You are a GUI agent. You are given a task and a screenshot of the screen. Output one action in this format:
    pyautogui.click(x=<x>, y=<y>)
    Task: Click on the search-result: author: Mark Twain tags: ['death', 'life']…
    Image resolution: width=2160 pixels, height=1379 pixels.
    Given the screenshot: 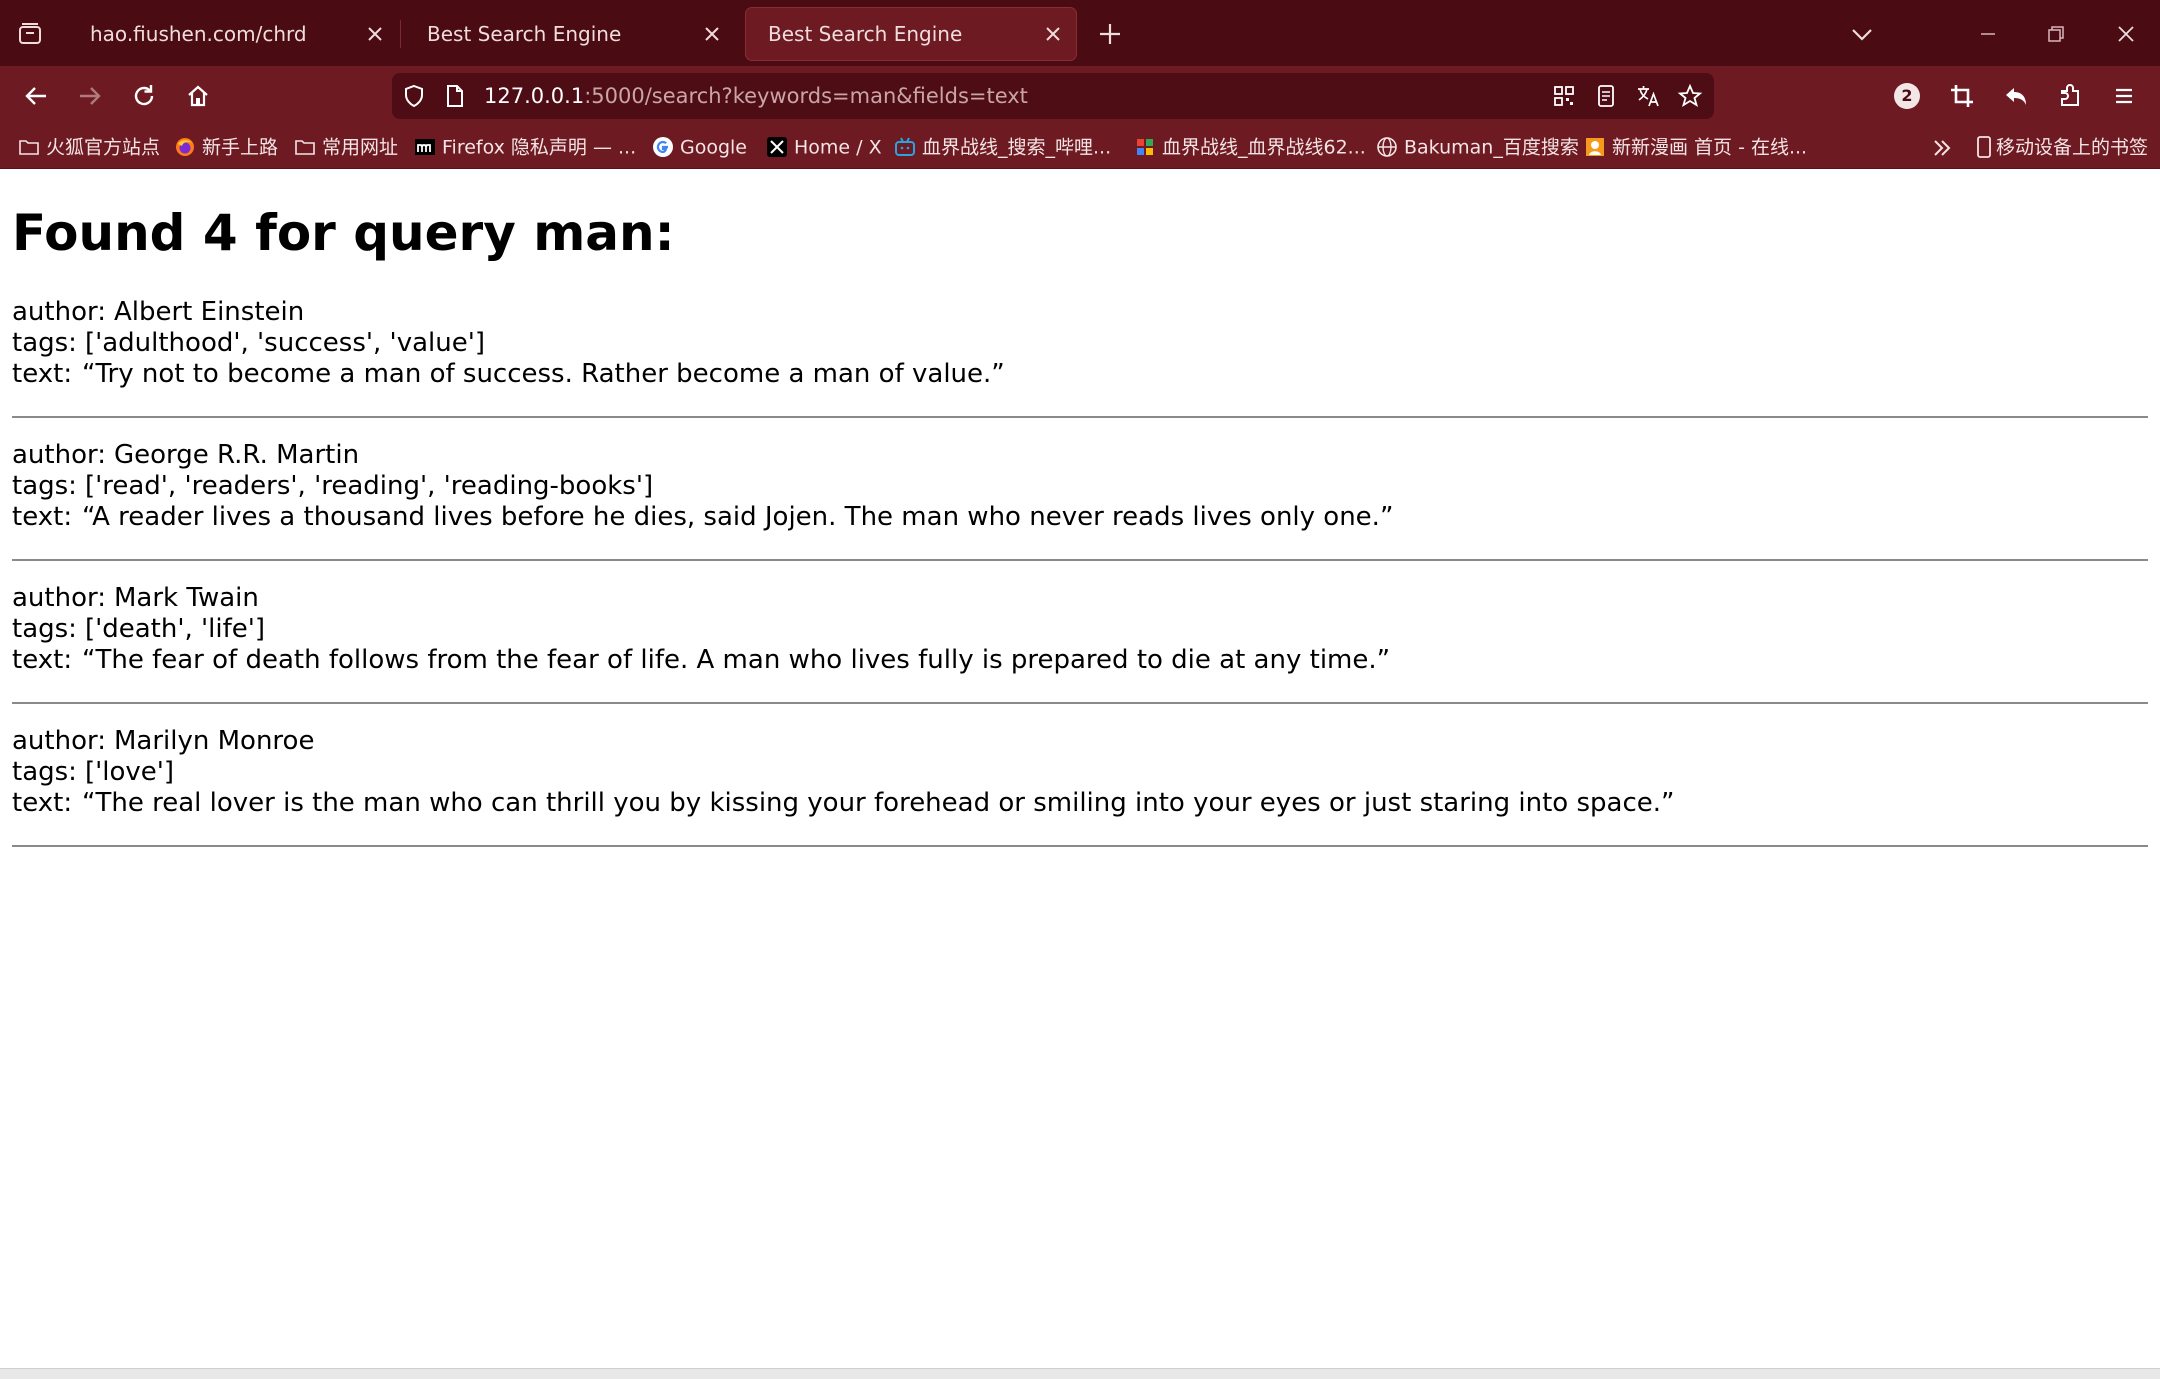 What is the action you would take?
    pyautogui.click(x=1080, y=643)
    